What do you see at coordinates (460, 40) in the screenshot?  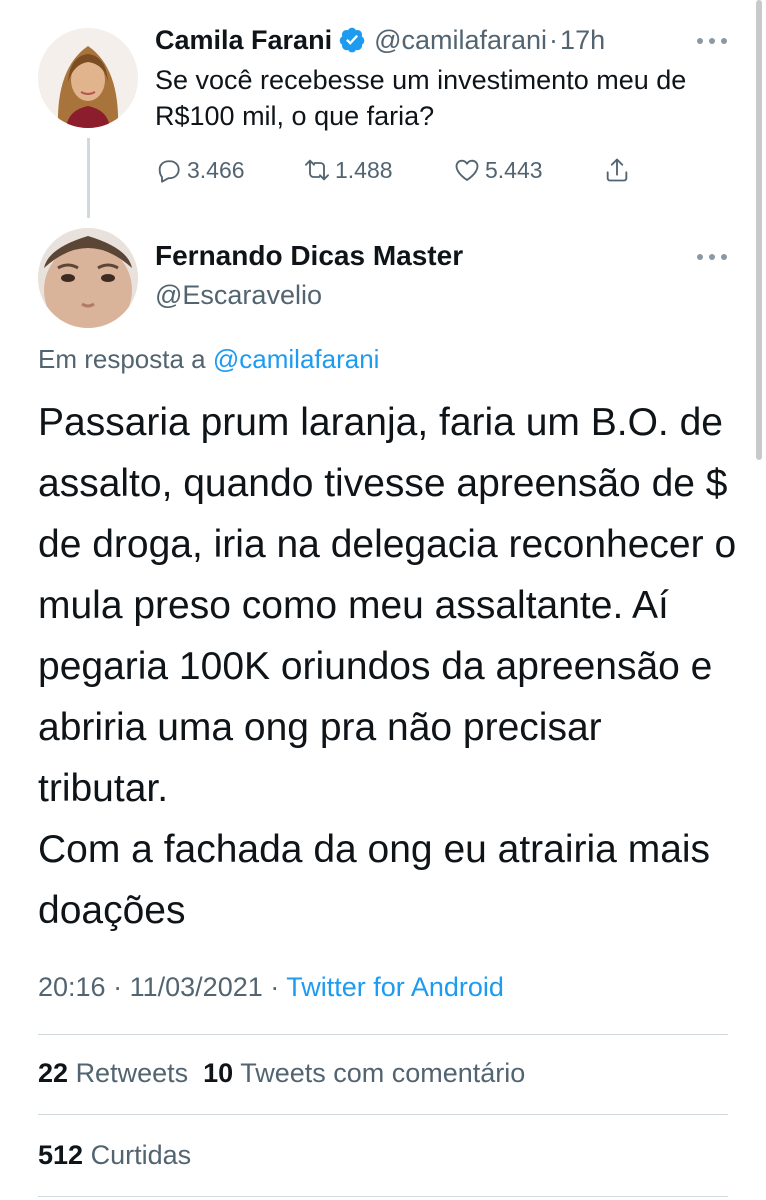 I see `parent-author-handle: @camilafarani` at bounding box center [460, 40].